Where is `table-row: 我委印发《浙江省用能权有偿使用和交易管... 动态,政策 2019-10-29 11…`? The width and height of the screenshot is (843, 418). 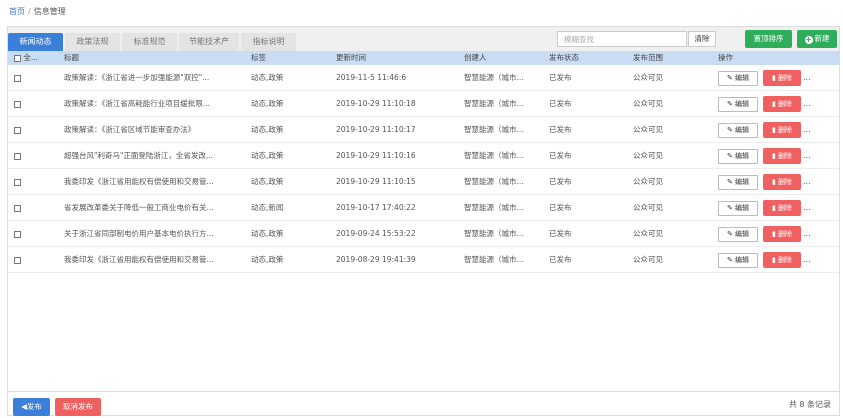
table-row: 我委印发《浙江省用能权有偿使用和交易管... 动态,政策 2019-10-29 11… is located at coordinates (423, 182).